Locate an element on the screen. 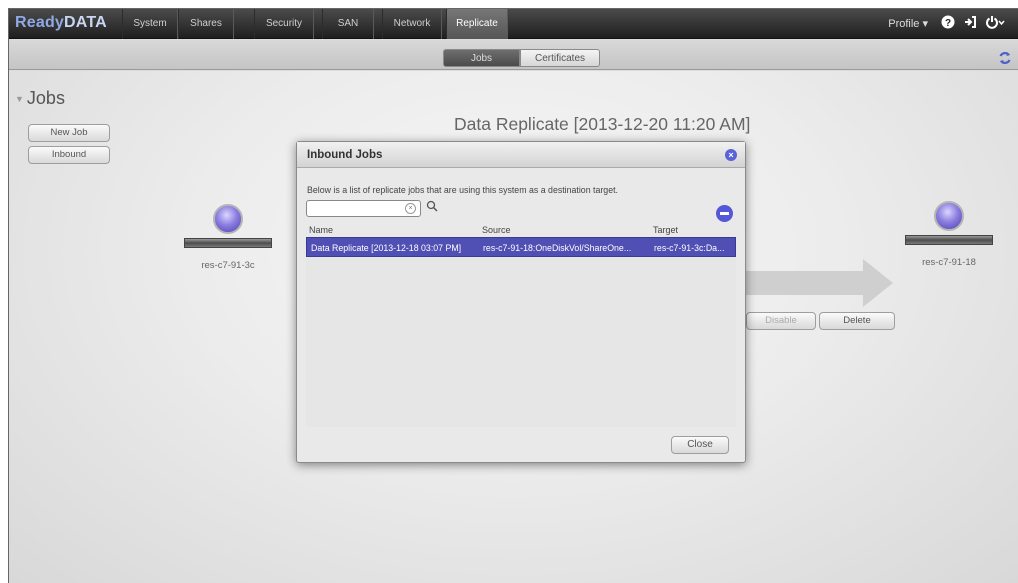  table-body is located at coordinates (521, 342).